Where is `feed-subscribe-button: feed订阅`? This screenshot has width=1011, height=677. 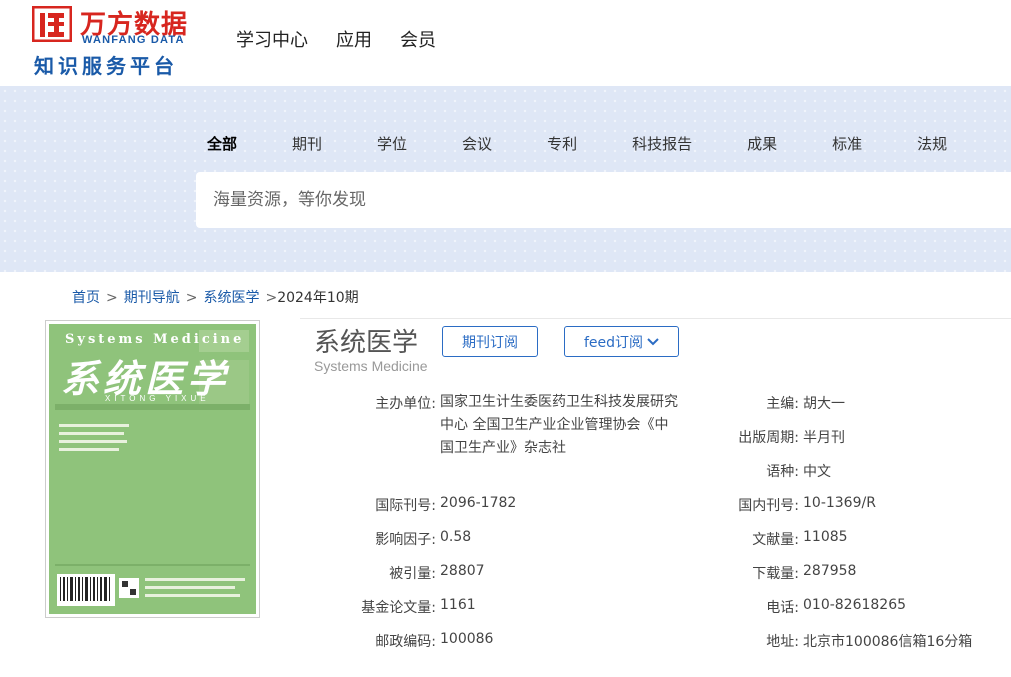
feed-subscribe-button: feed订阅 is located at coordinates (621, 341).